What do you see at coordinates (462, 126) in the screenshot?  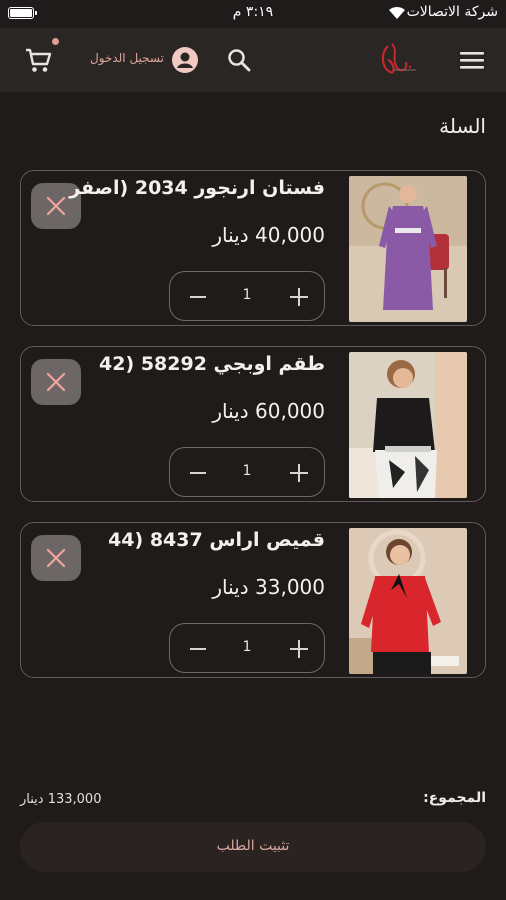 I see `page-title: السلة` at bounding box center [462, 126].